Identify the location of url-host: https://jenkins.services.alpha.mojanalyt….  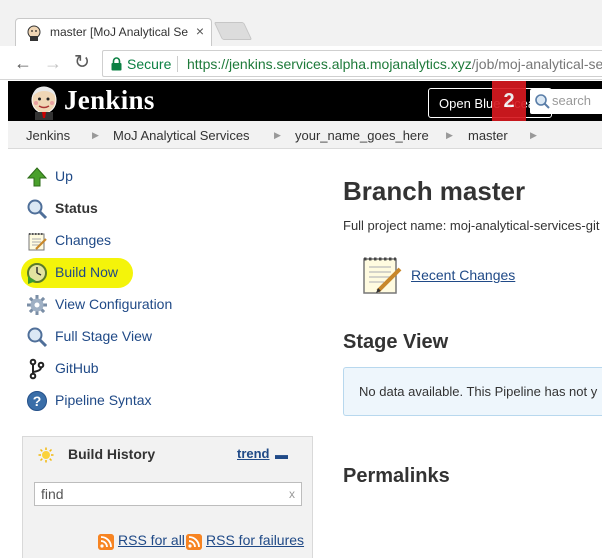
(329, 64).